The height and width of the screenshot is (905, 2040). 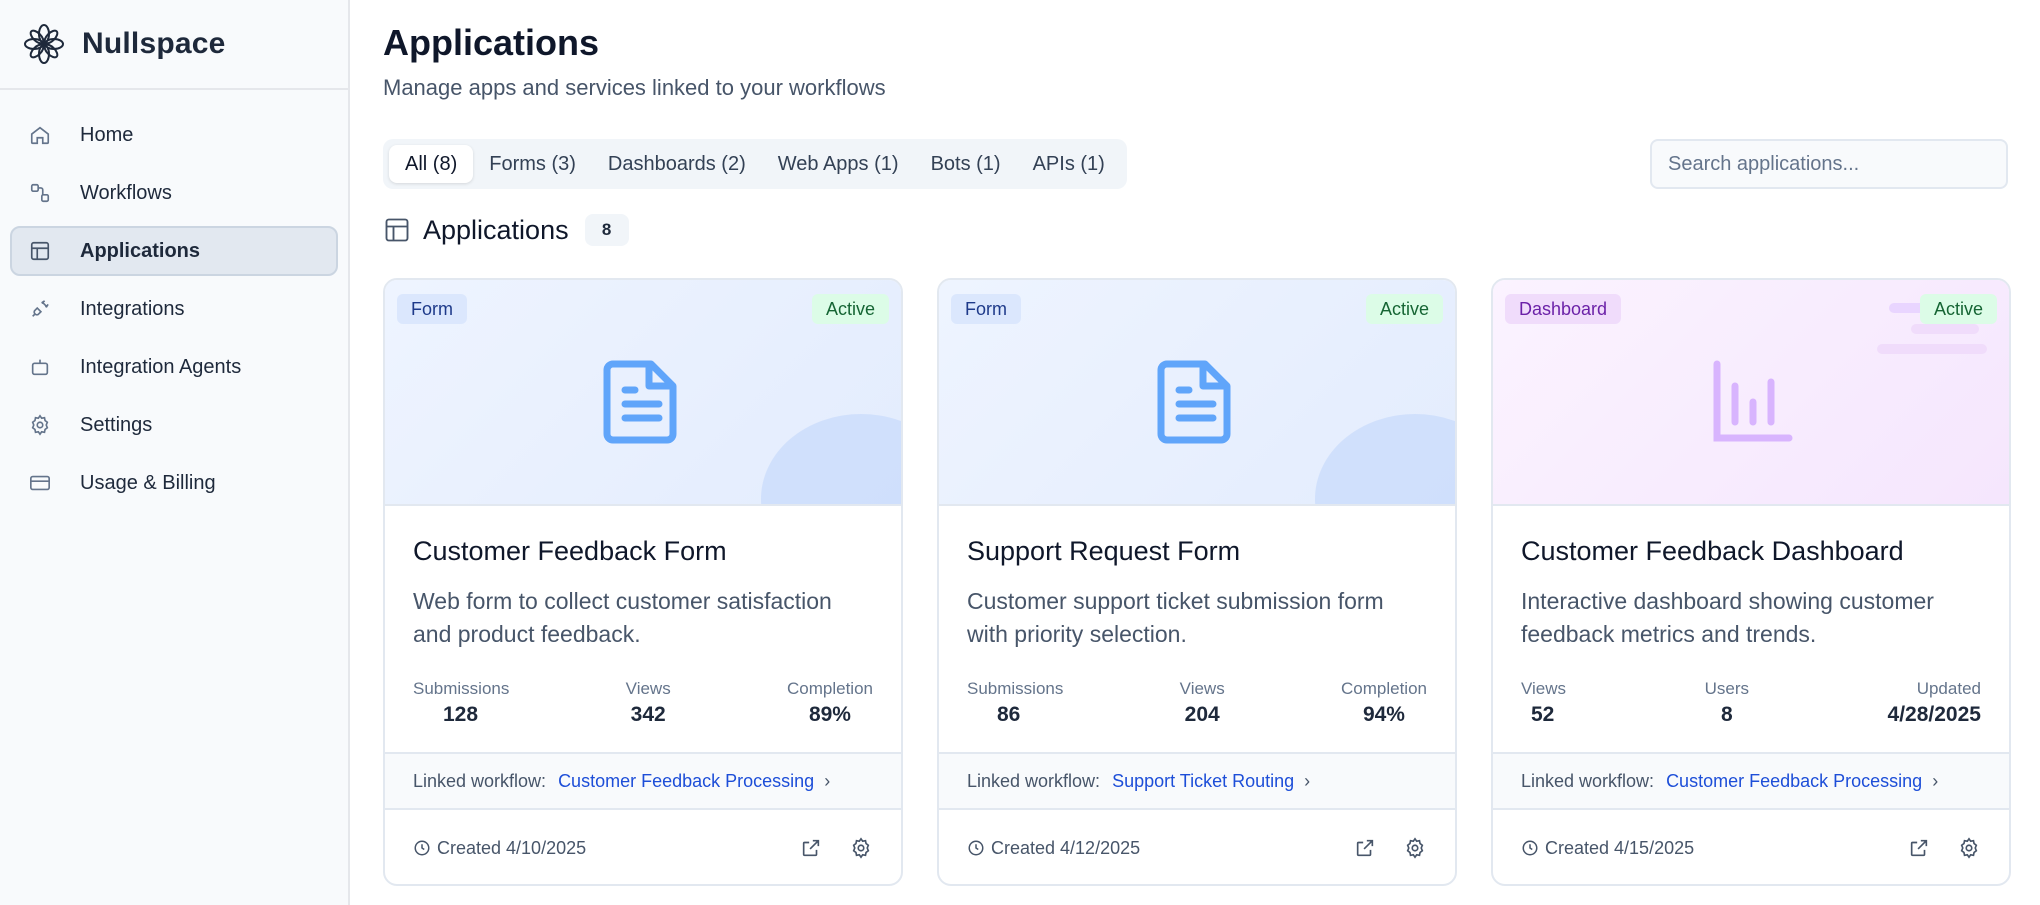 What do you see at coordinates (1104, 551) in the screenshot?
I see `card-title: Support Request Form` at bounding box center [1104, 551].